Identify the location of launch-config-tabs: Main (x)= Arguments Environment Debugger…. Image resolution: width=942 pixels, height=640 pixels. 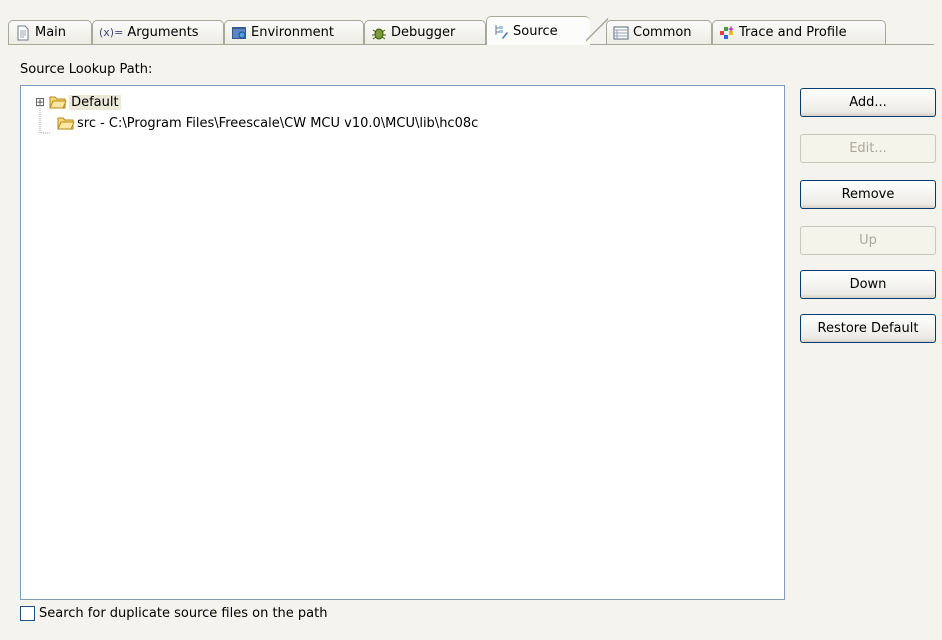
(471, 26).